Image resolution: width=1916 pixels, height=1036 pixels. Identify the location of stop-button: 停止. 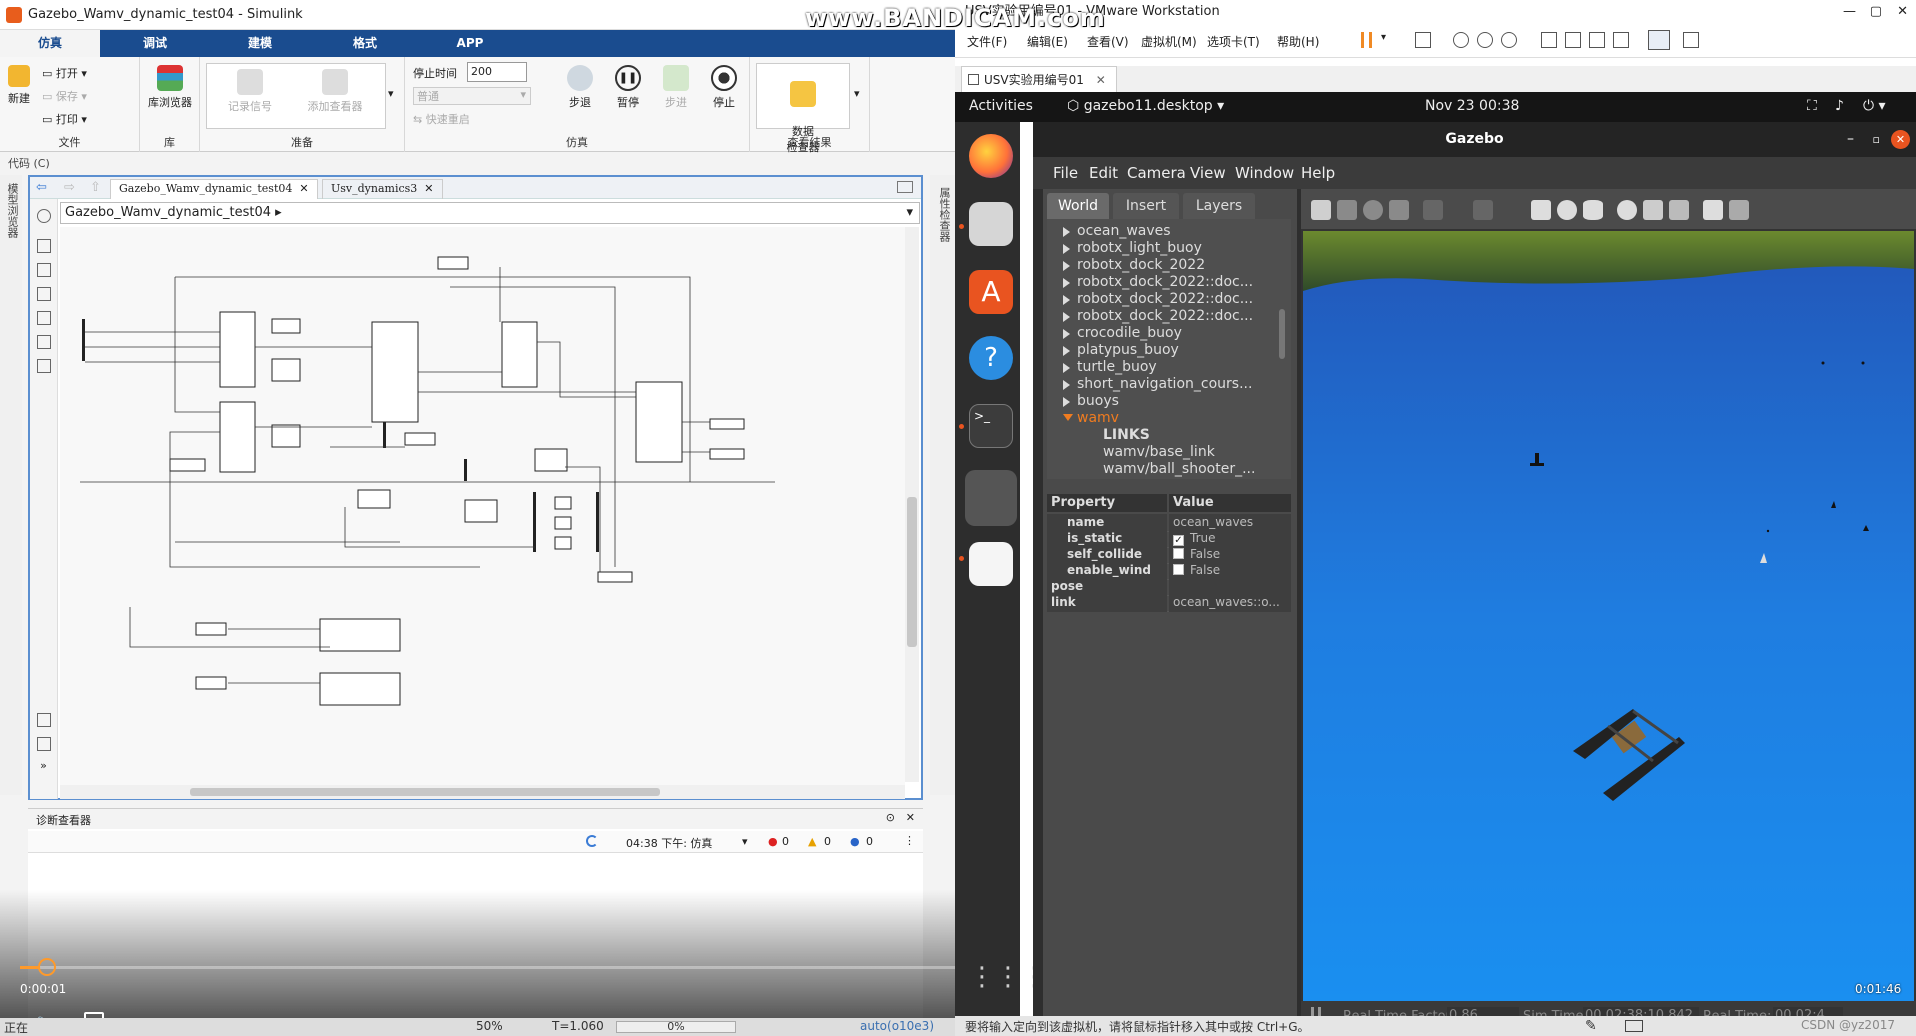
(724, 87).